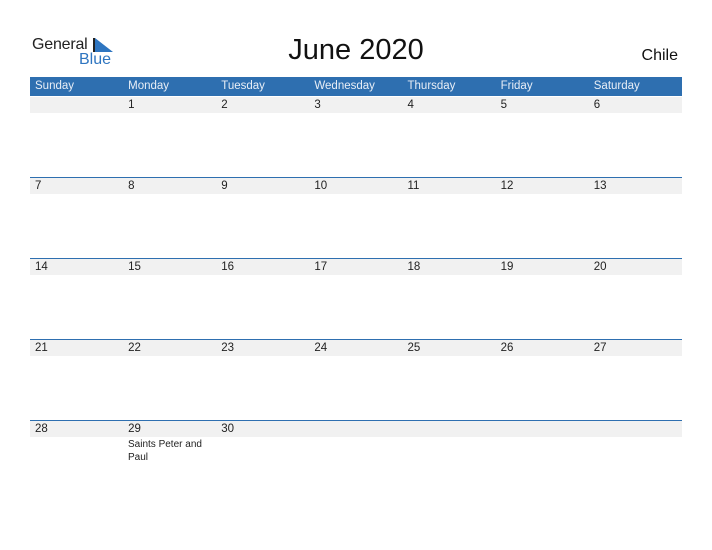  I want to click on date-band: 21 22 23 24 25 26 27, so click(356, 348).